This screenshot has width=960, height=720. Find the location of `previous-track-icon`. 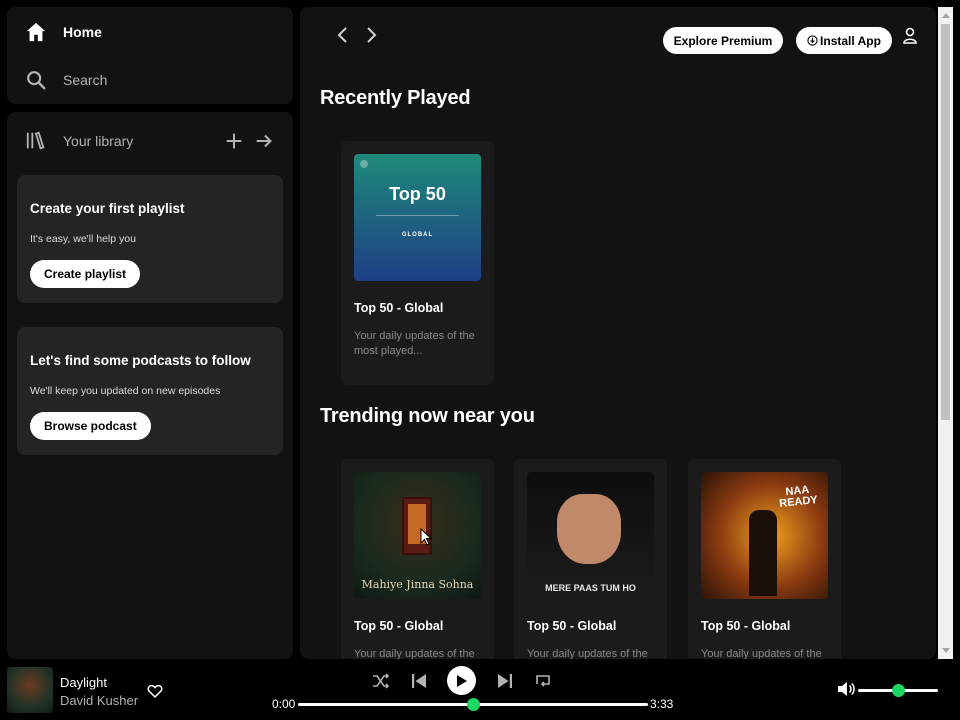

previous-track-icon is located at coordinates (419, 681).